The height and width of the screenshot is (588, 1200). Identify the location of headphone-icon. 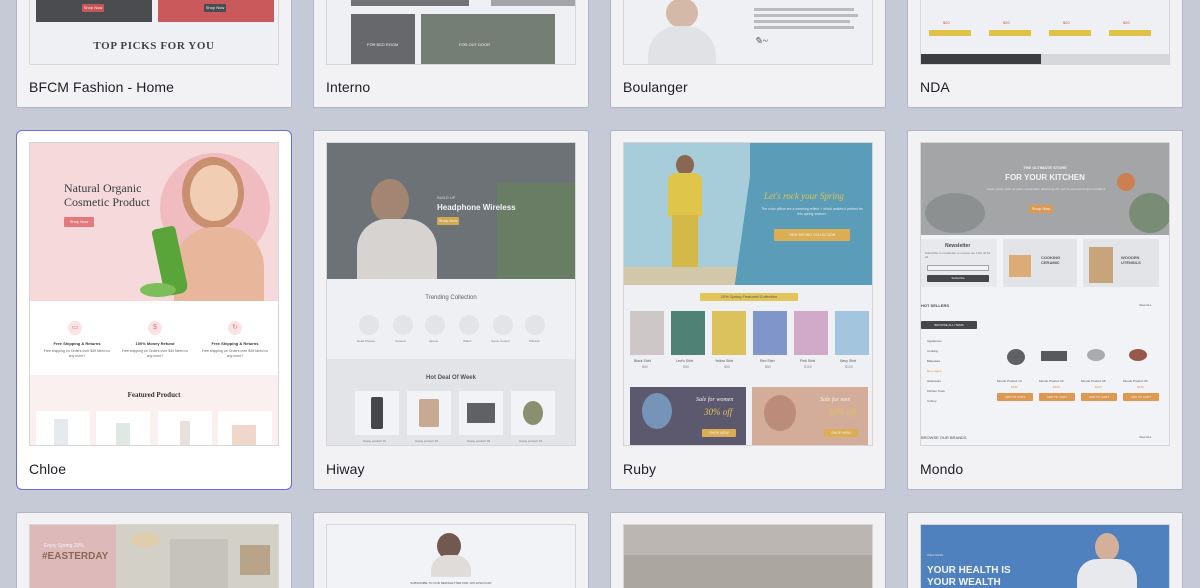
(369, 325).